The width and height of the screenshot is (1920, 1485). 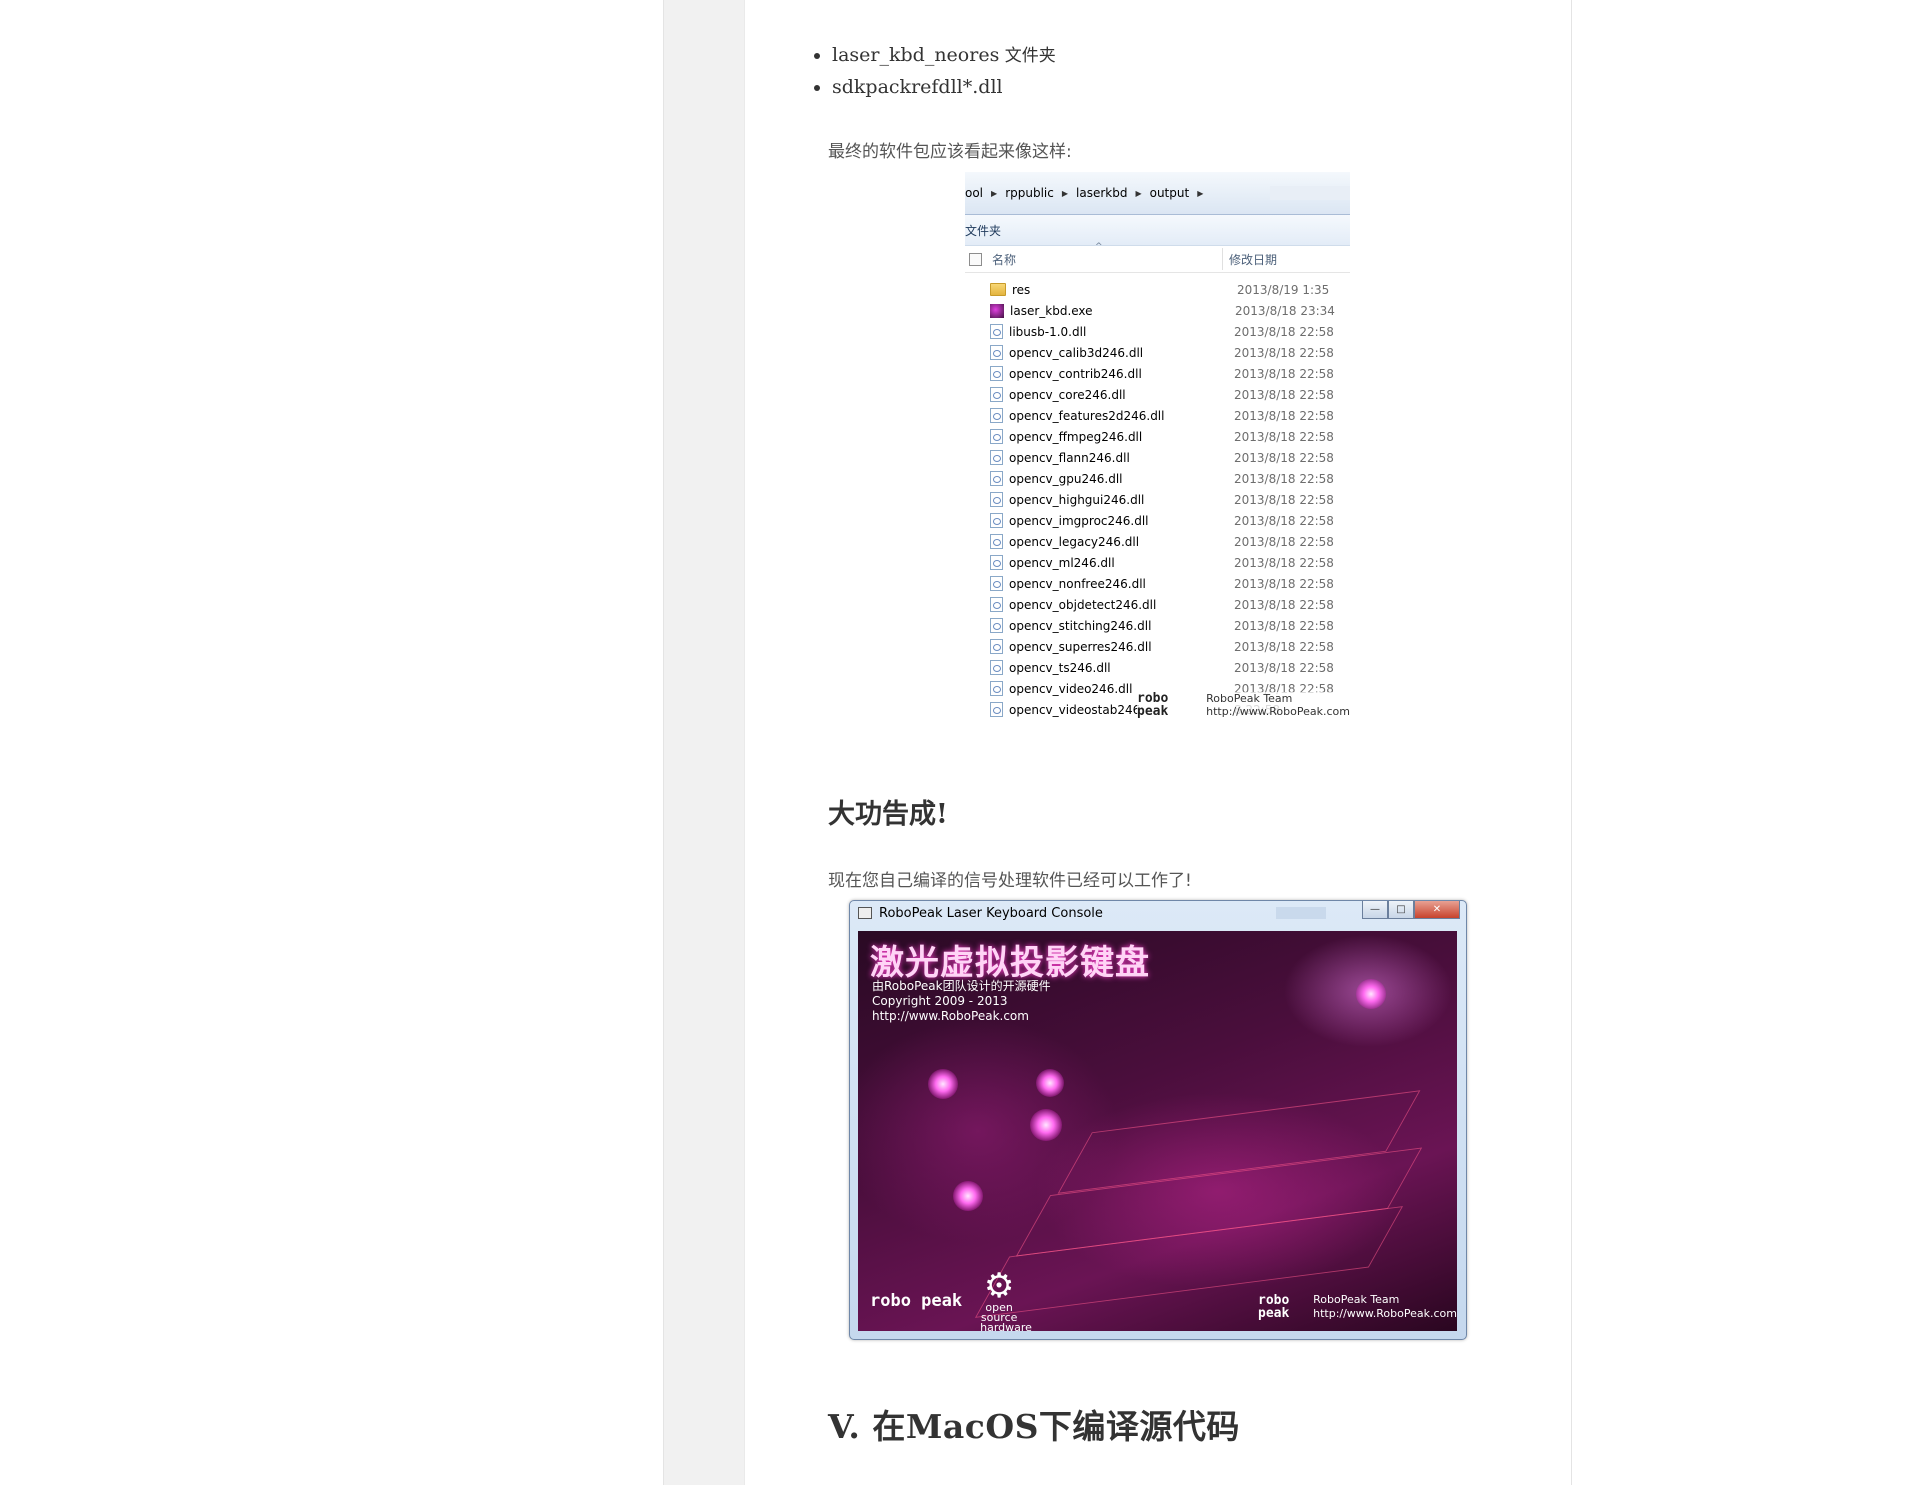 I want to click on file-row: opencv_core246.dll 2013/8/18 22:58, so click(x=1157, y=394).